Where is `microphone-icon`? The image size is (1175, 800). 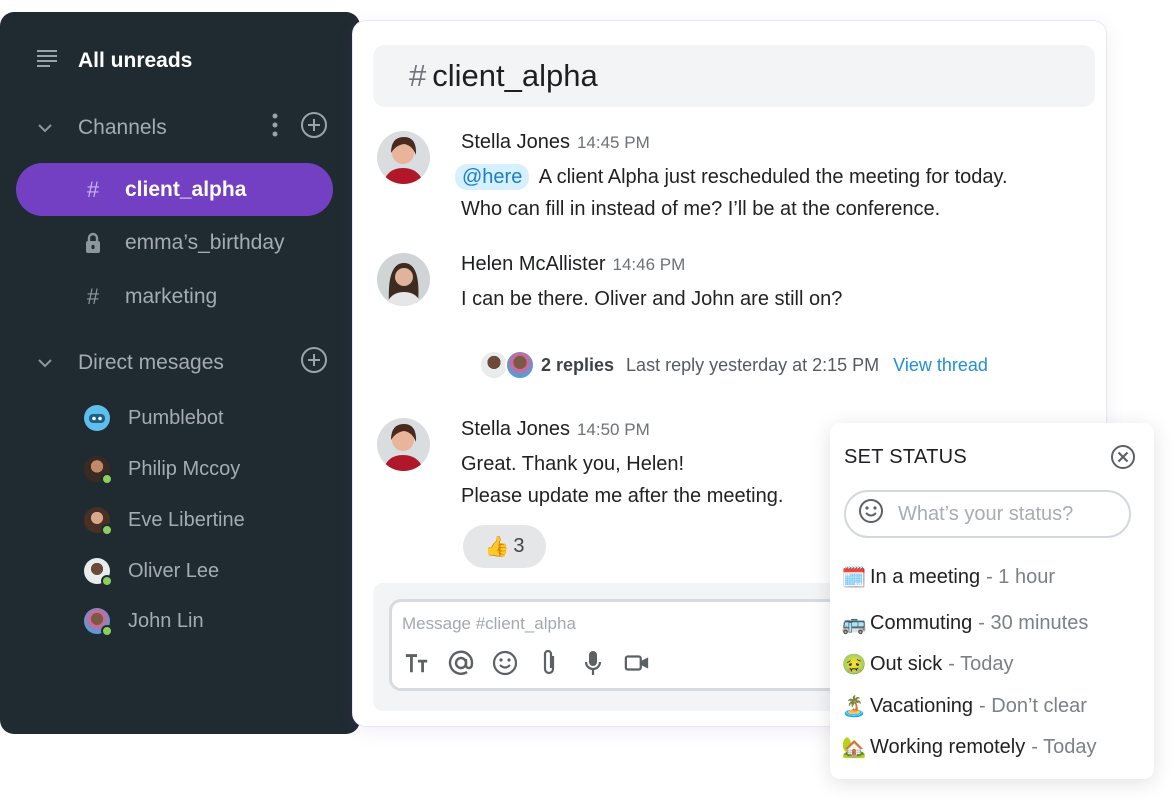
microphone-icon is located at coordinates (593, 663).